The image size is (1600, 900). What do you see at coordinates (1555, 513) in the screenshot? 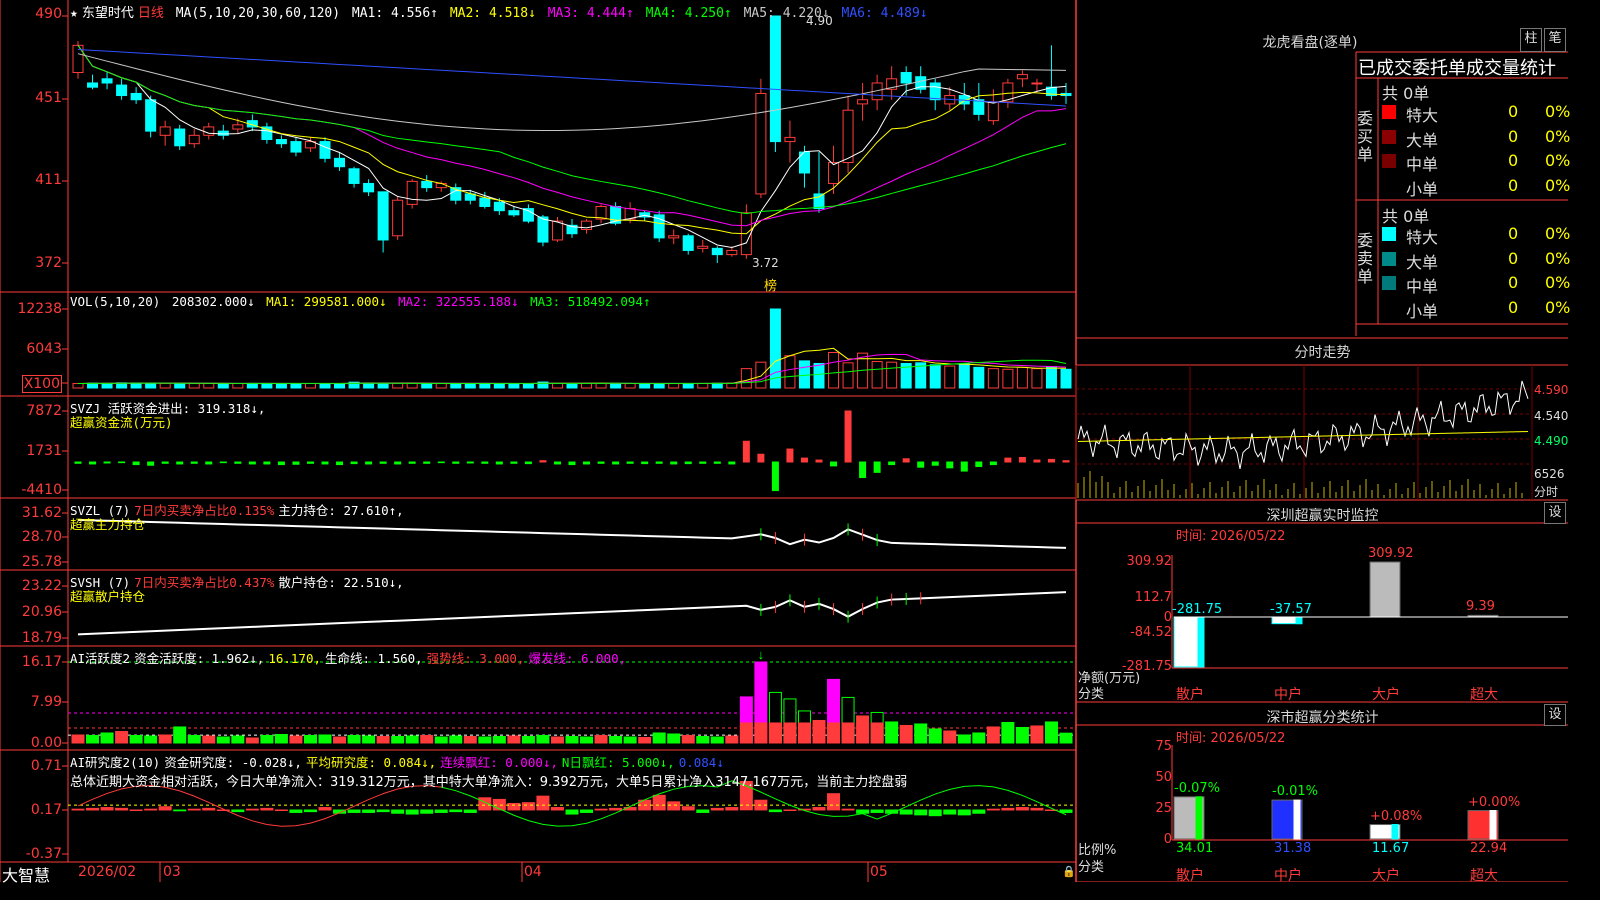
I see `monitor-settings-button: 设` at bounding box center [1555, 513].